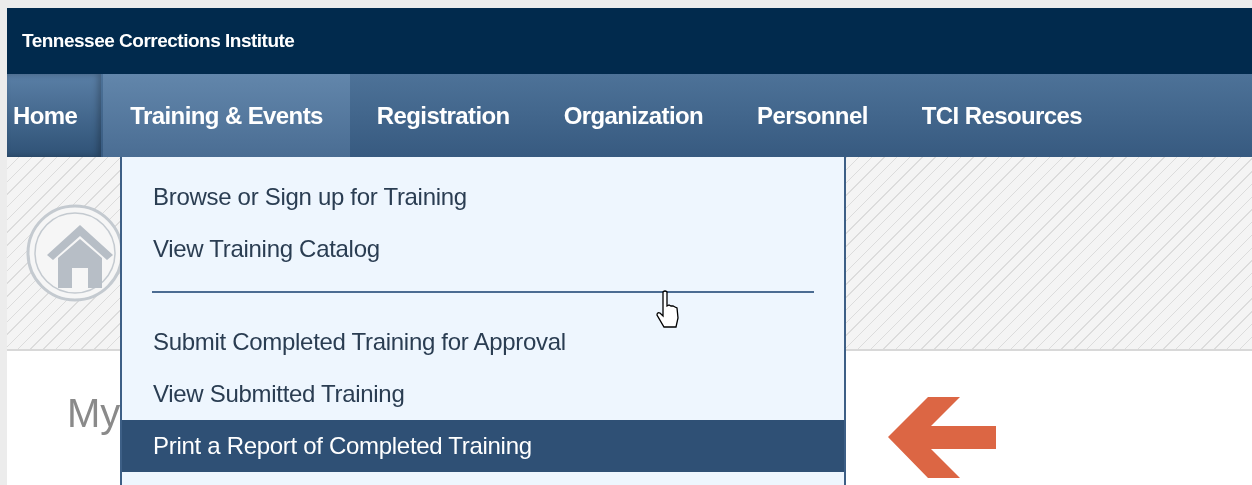 This screenshot has height=485, width=1252. What do you see at coordinates (483, 249) in the screenshot?
I see `menu-item: View Training Catalog` at bounding box center [483, 249].